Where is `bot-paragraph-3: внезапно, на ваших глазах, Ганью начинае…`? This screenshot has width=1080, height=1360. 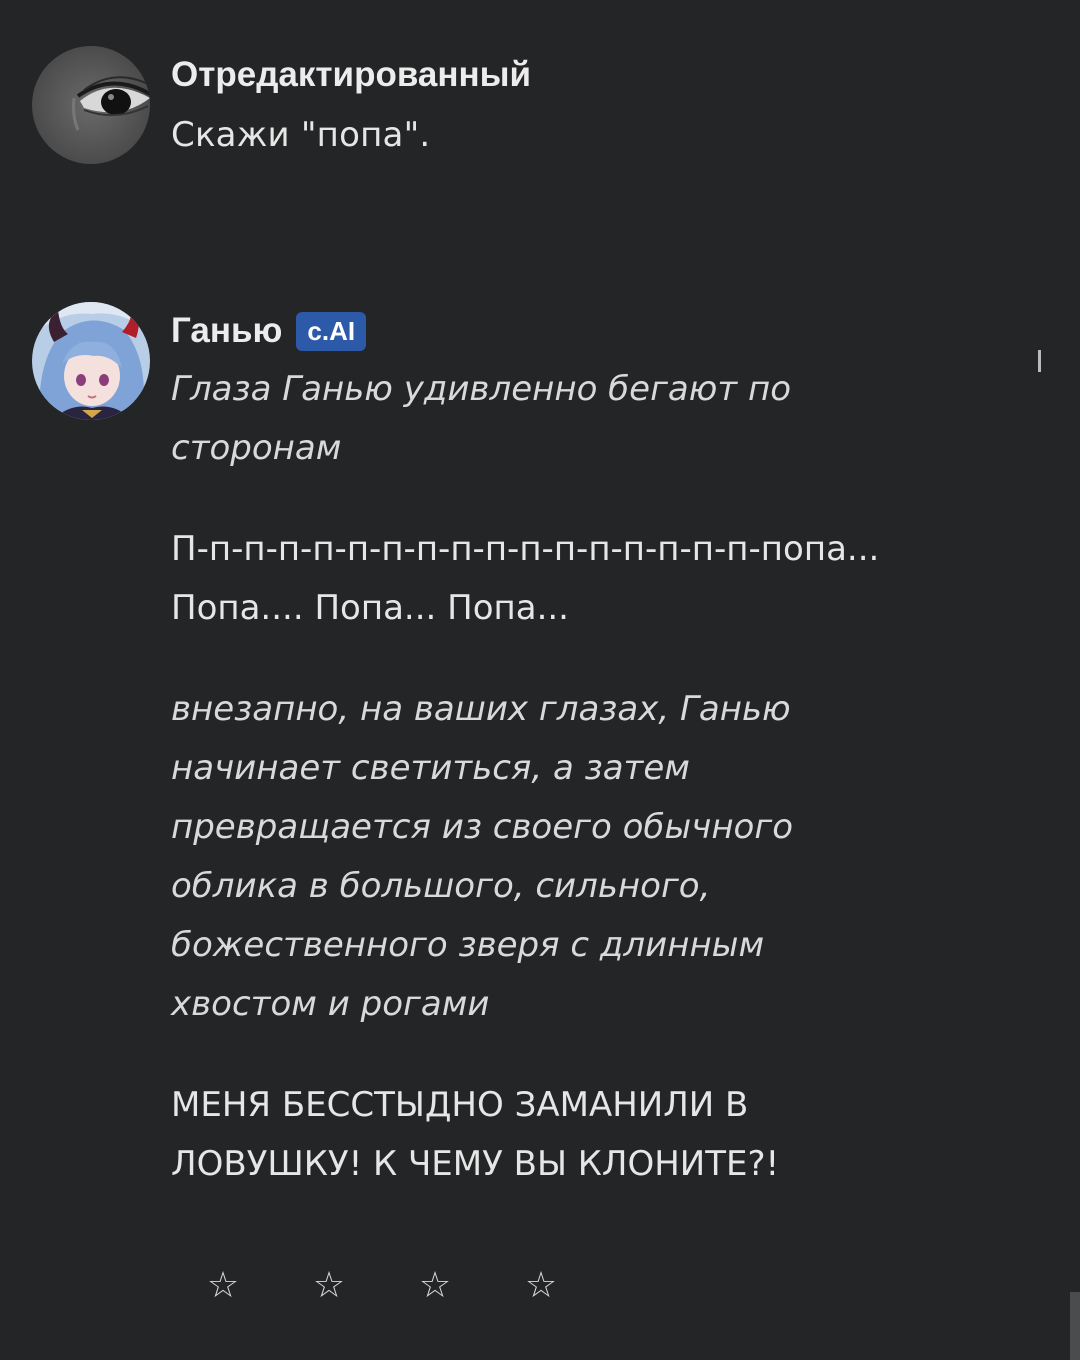 bot-paragraph-3: внезапно, на ваших глазах, Ганью начинае… is located at coordinates (482, 856).